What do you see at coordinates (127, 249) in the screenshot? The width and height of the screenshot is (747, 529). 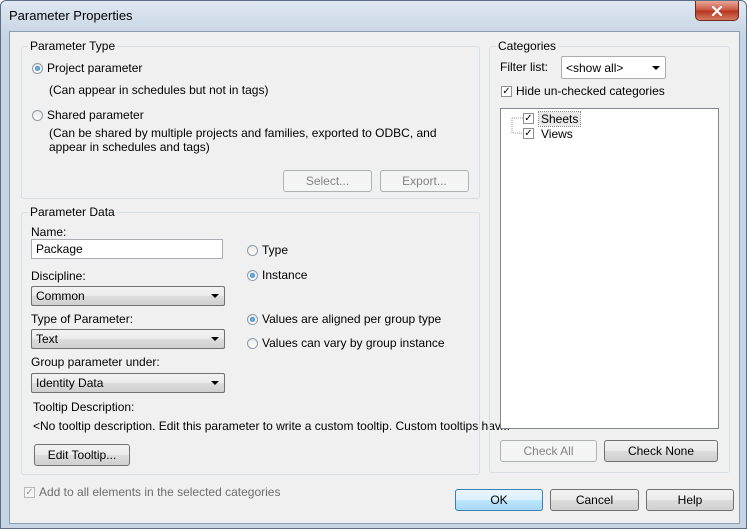 I see `name-input: Package` at bounding box center [127, 249].